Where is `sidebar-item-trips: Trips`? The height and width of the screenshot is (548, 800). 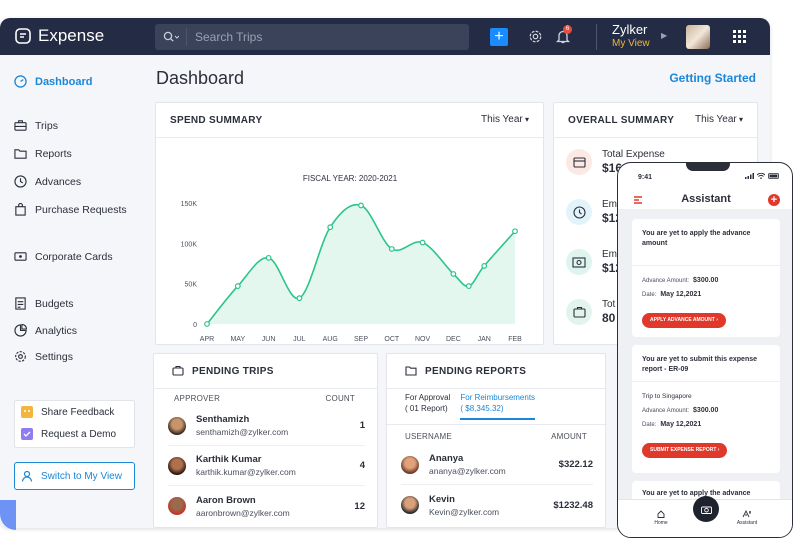
sidebar-item-trips: Trips is located at coordinates (36, 125).